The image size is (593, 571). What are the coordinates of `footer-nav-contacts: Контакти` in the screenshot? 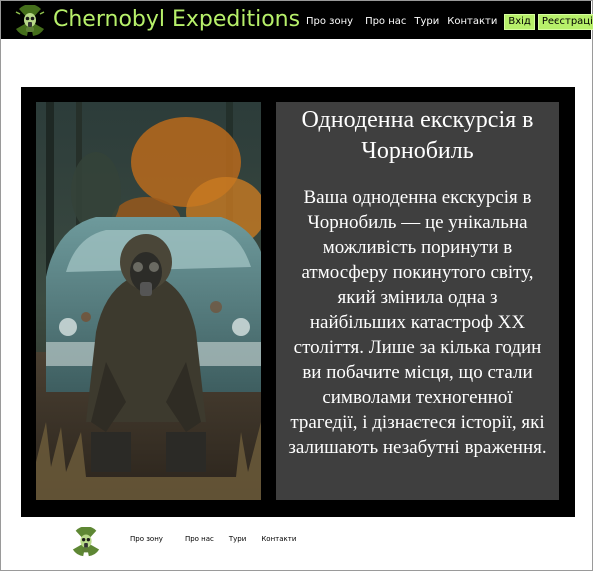 It's located at (278, 539).